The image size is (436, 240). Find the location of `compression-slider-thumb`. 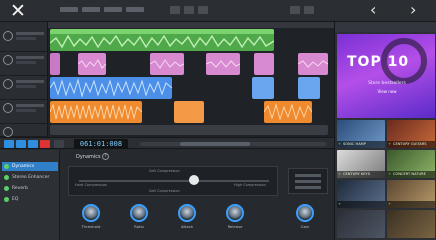

compression-slider-thumb is located at coordinates (194, 180).